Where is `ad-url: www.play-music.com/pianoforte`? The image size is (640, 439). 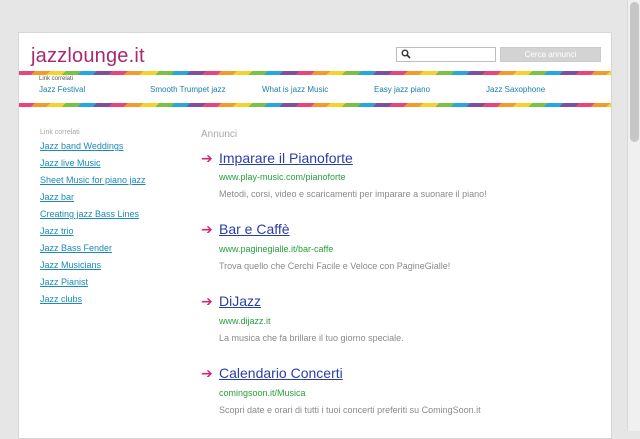 ad-url: www.play-music.com/pianoforte is located at coordinates (282, 177).